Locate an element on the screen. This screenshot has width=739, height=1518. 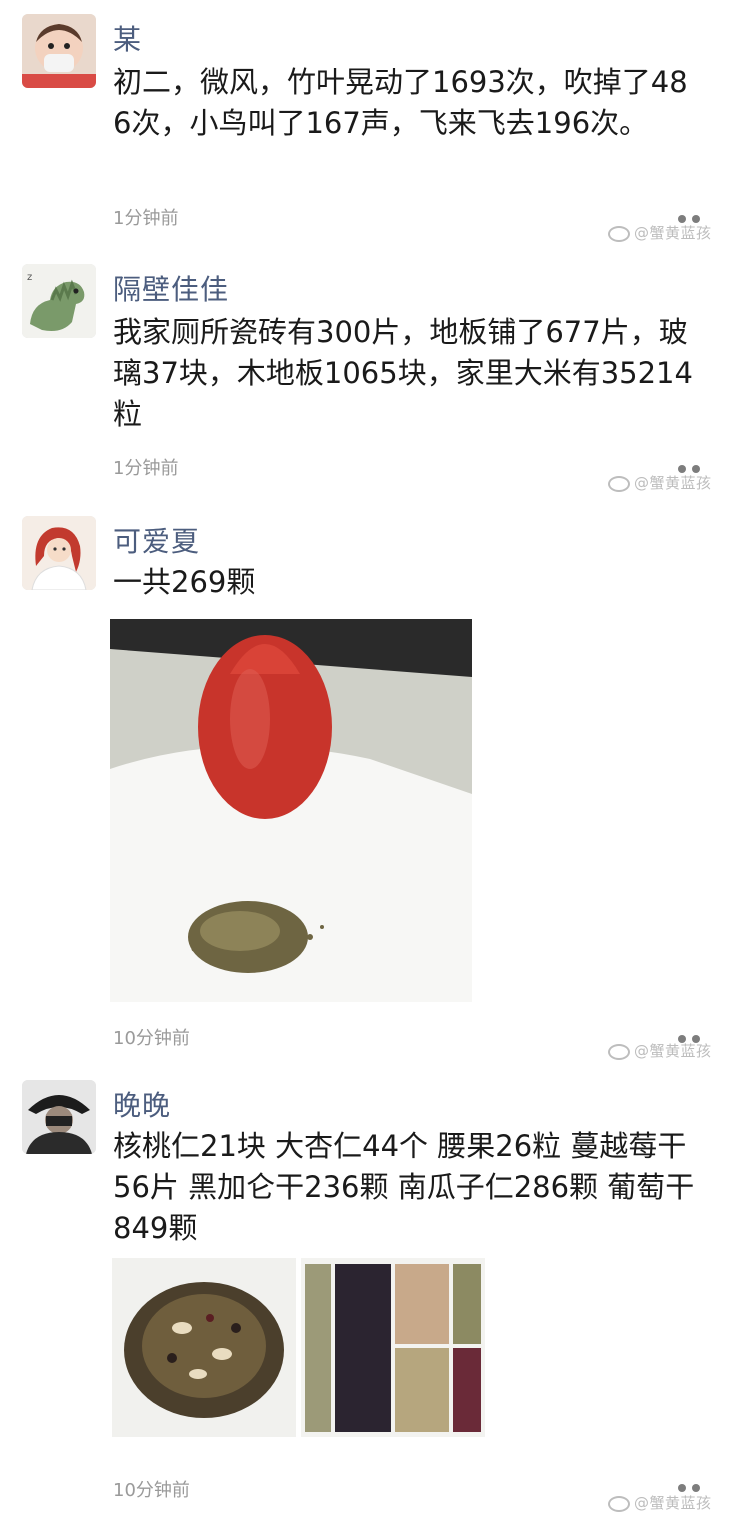
nuts-pile-image-icon is located at coordinates (204, 1347).